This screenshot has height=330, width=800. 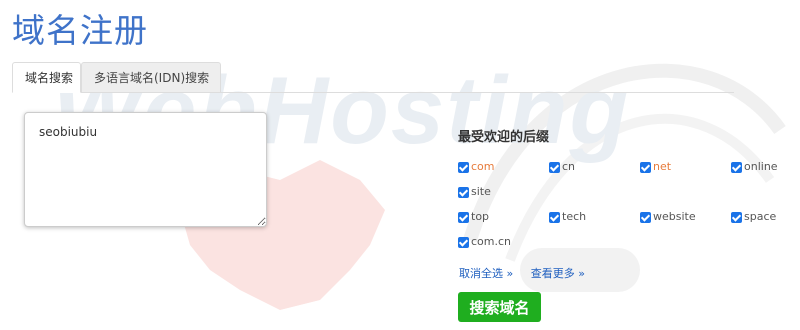 I want to click on suffix-label: top, so click(x=480, y=216).